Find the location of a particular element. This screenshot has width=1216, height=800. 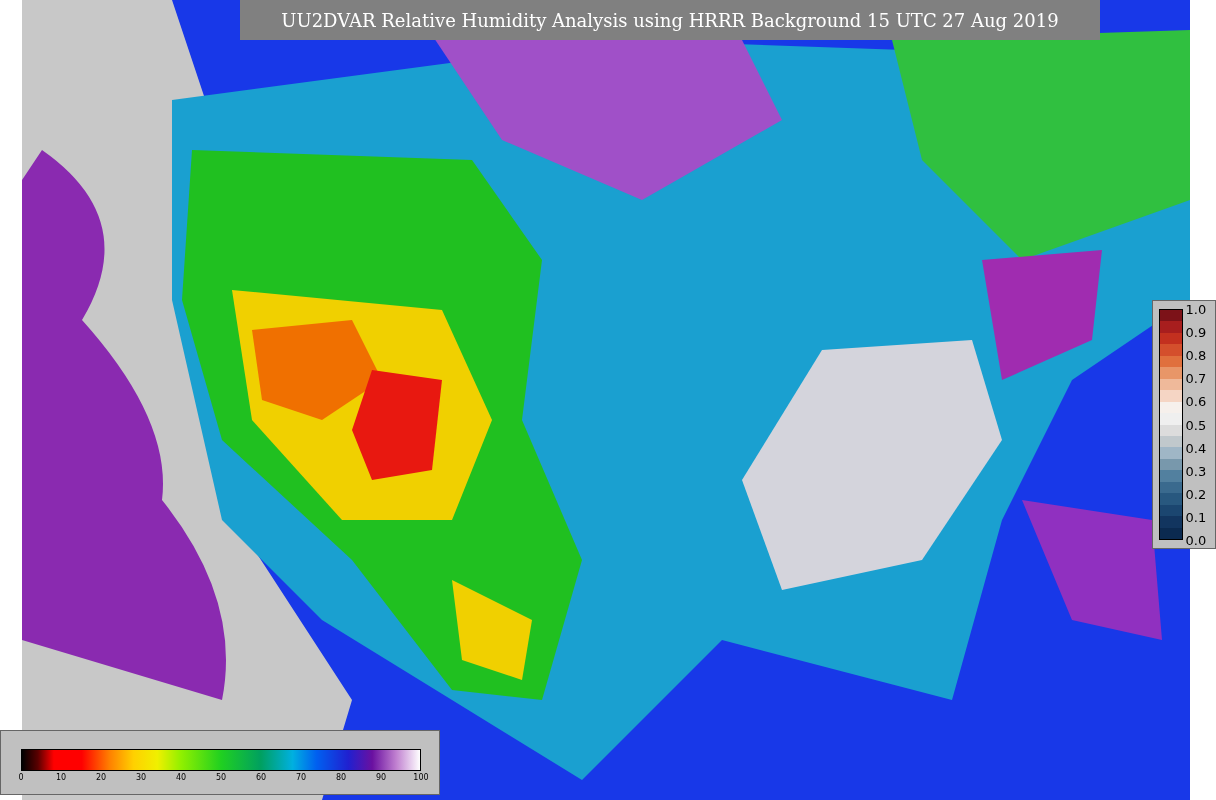

colorbar-tick-label: 90 is located at coordinates (381, 778).